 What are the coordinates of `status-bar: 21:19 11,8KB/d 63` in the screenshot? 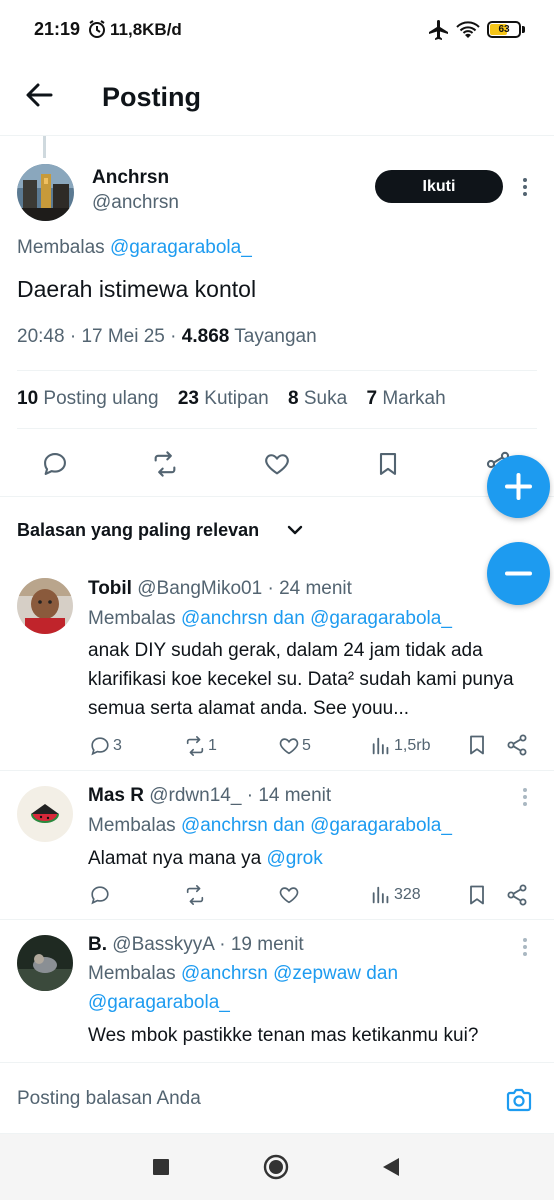 It's located at (277, 30).